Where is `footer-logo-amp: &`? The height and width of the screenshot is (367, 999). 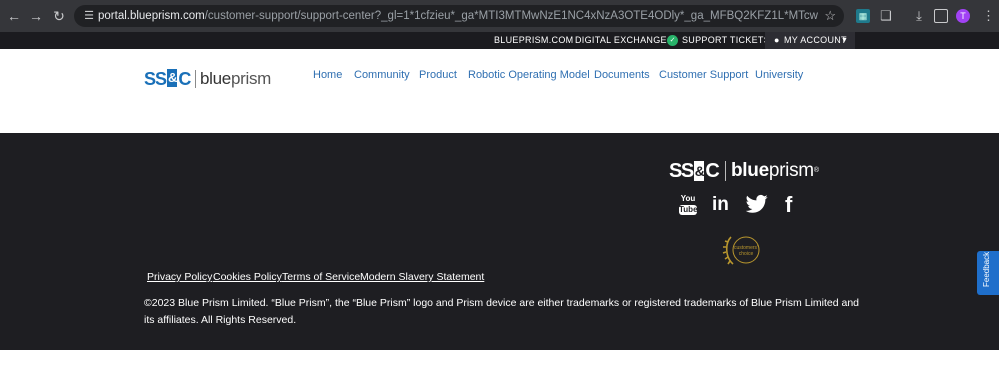 footer-logo-amp: & is located at coordinates (699, 171).